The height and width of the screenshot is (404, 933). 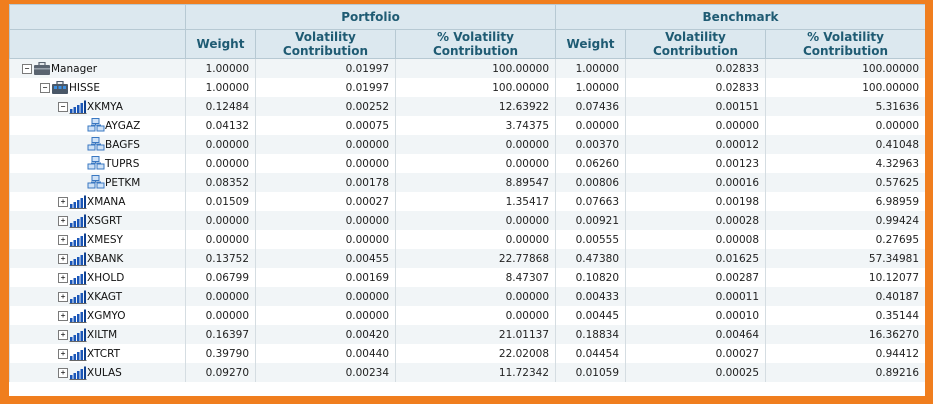 What do you see at coordinates (105, 107) in the screenshot?
I see `node-label: XKMYA` at bounding box center [105, 107].